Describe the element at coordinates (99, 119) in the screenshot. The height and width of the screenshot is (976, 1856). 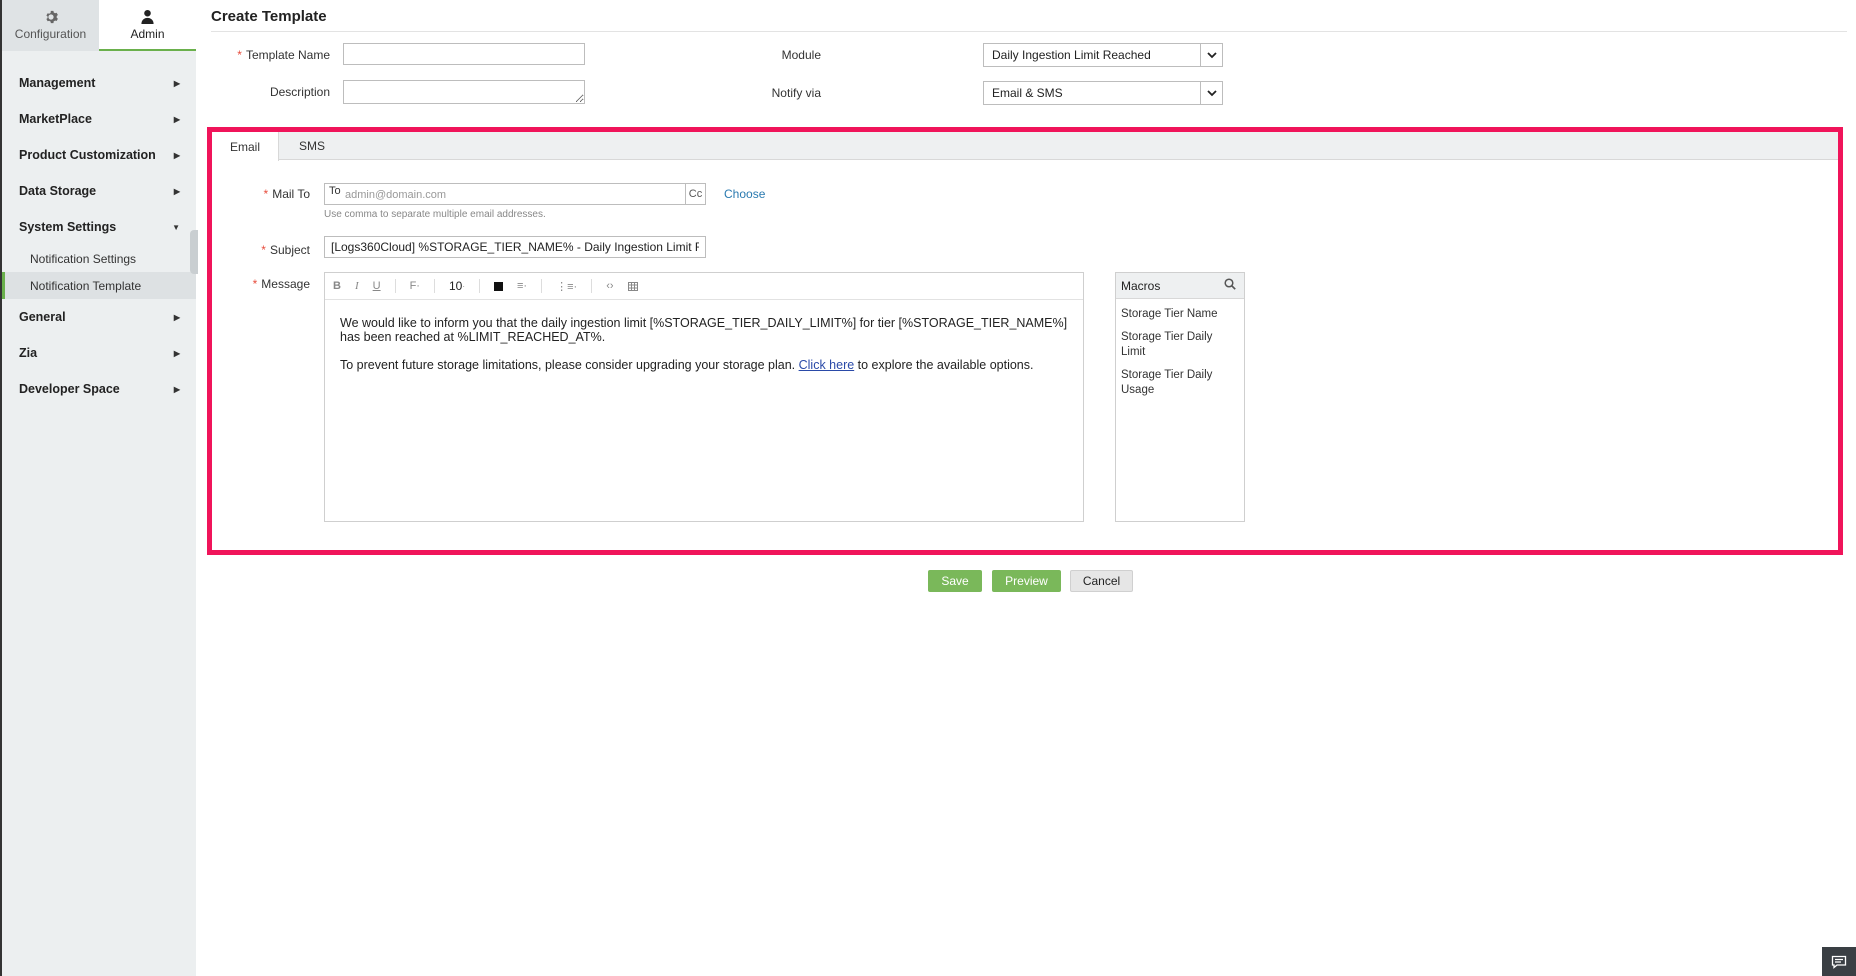
I see `sidebar-item-marketplace: MarketPlace ▶` at that location.